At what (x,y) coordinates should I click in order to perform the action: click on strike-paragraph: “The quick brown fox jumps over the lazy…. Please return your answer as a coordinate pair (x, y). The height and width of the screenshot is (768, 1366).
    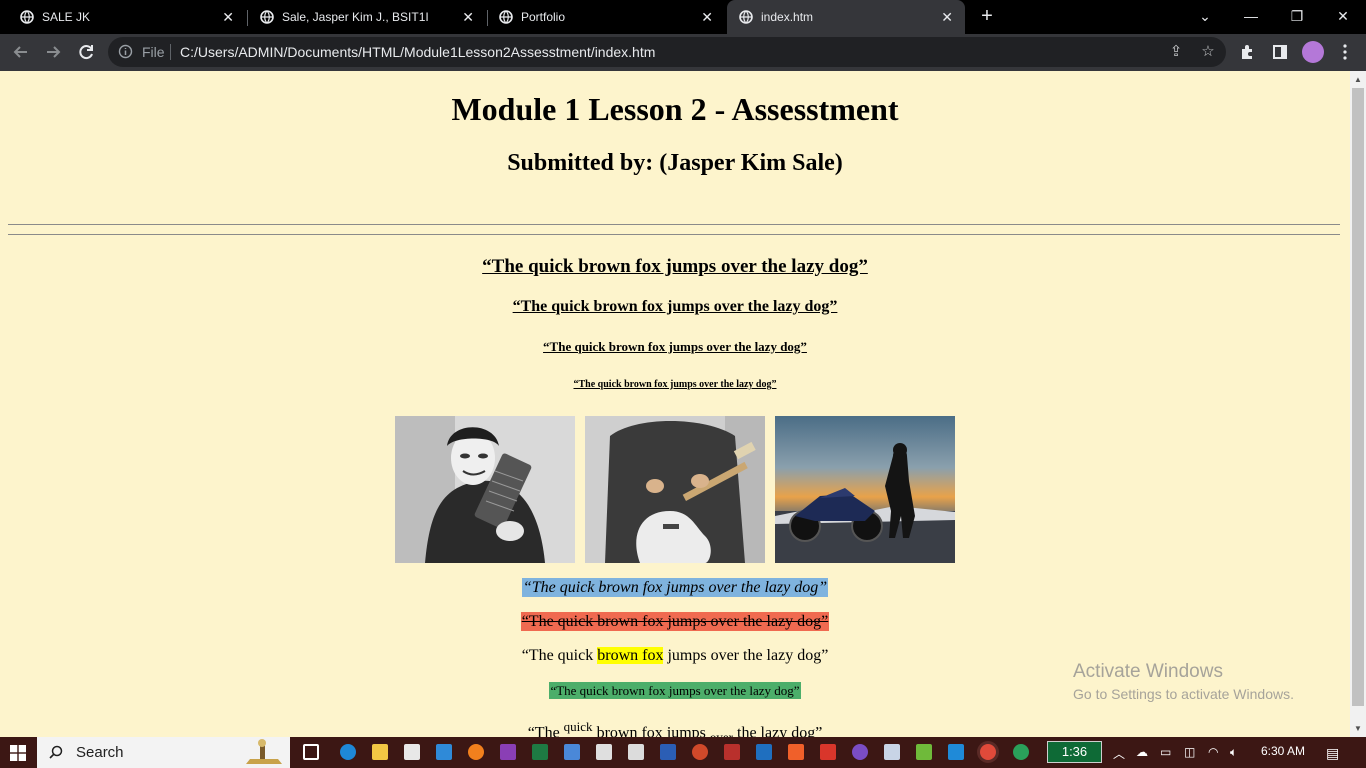
    Looking at the image, I should click on (675, 621).